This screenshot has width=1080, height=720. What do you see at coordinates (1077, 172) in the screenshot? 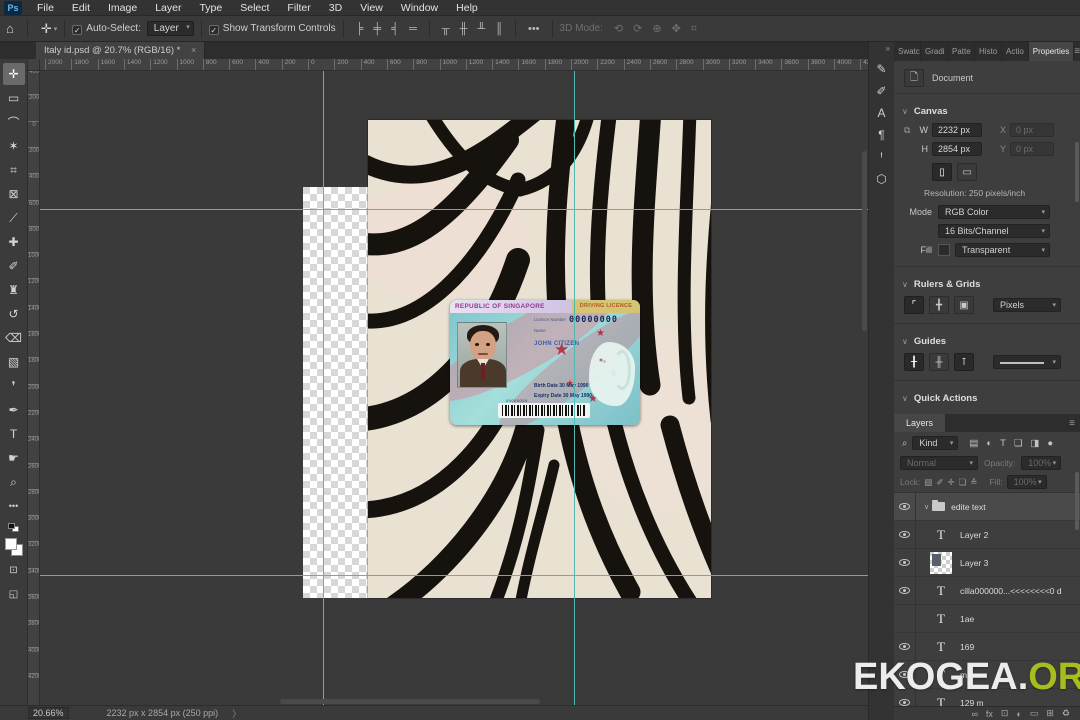
I see `properties-scrollbar` at bounding box center [1077, 172].